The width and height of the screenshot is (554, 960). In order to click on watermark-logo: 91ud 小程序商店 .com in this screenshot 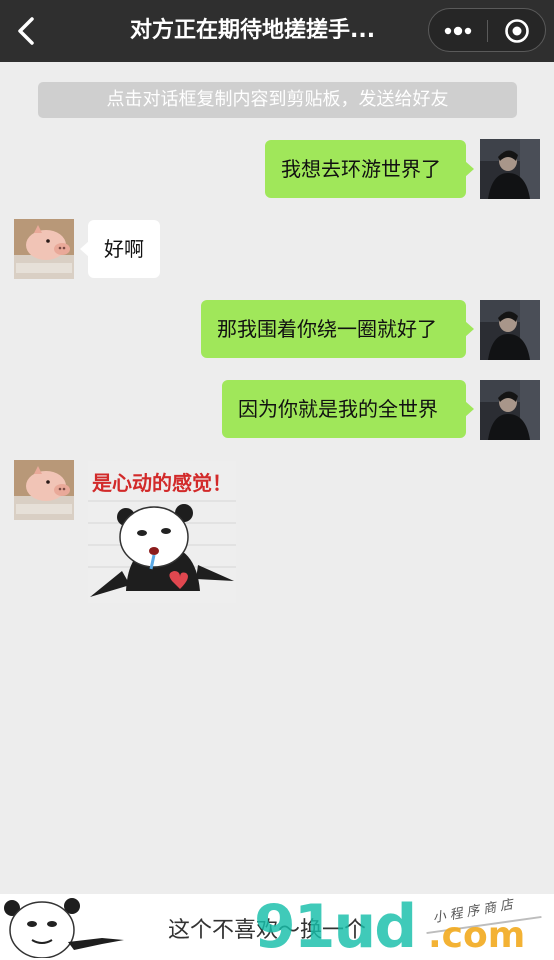, I will do `click(404, 927)`.